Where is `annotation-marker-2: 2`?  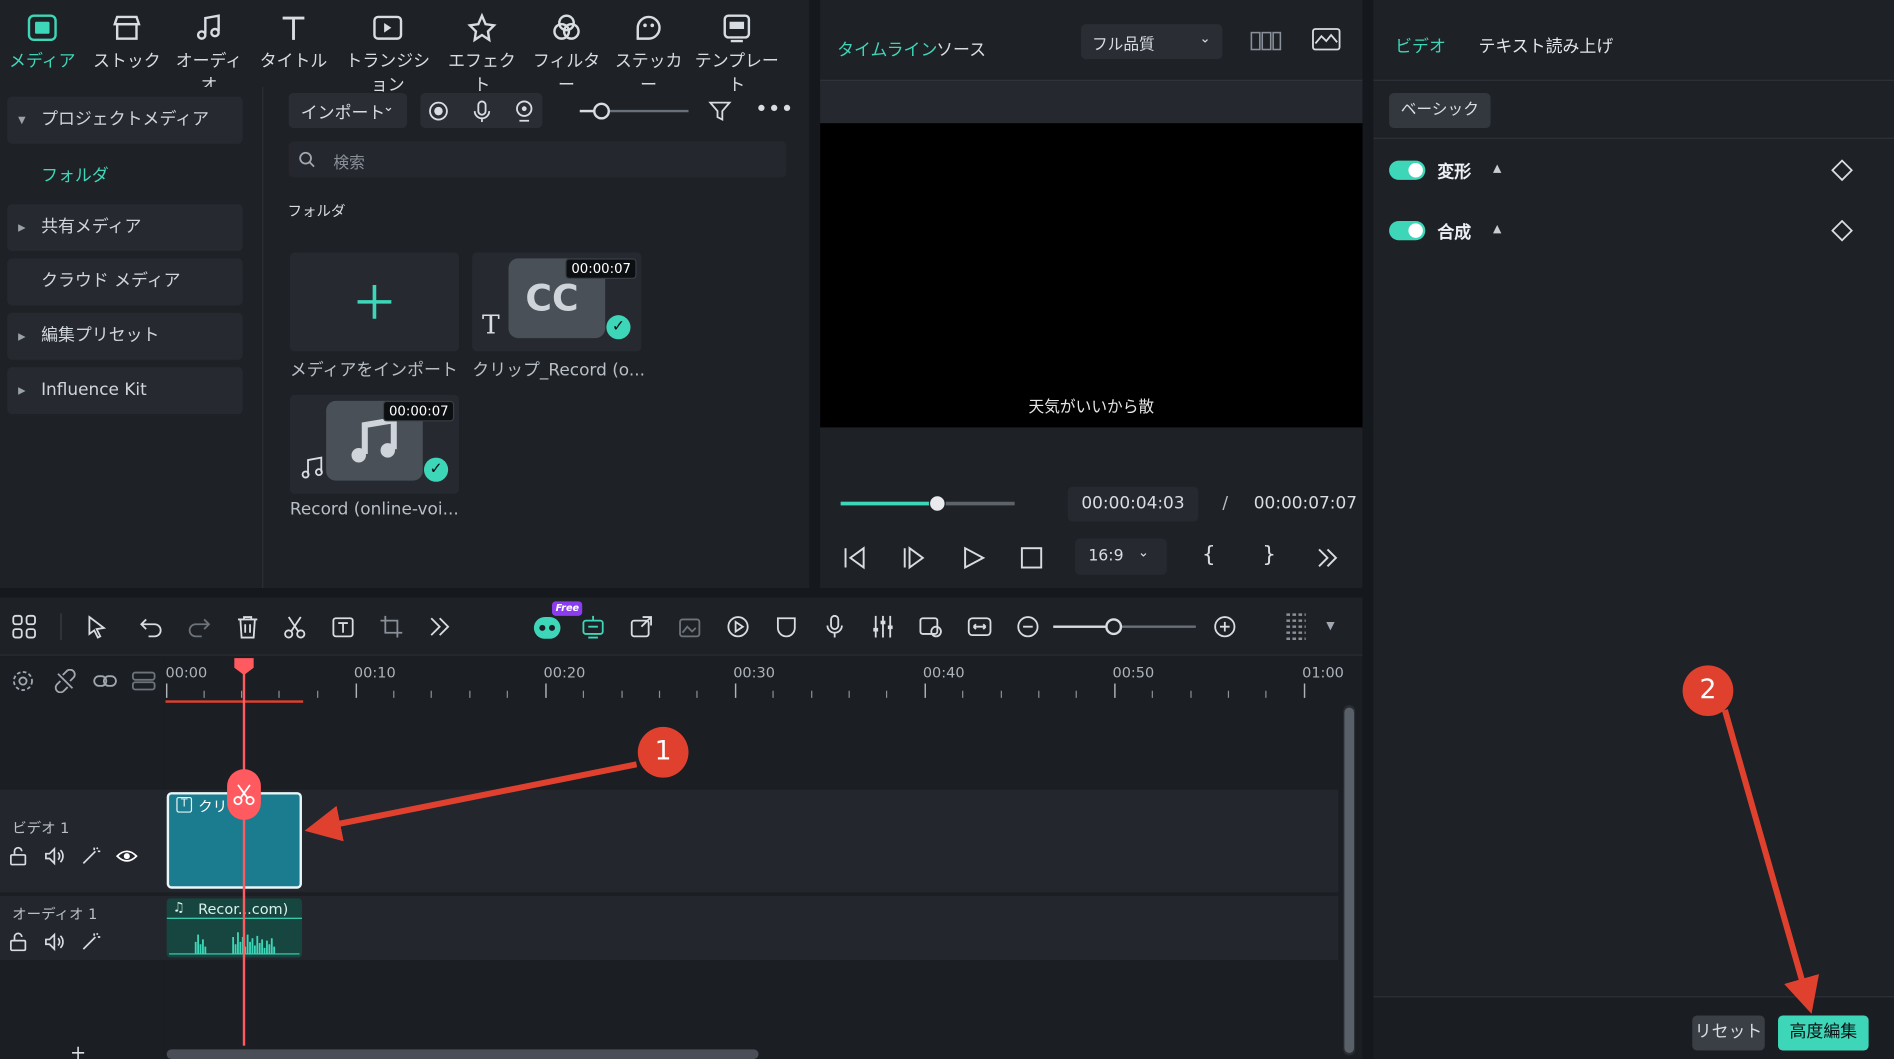 annotation-marker-2: 2 is located at coordinates (1708, 691).